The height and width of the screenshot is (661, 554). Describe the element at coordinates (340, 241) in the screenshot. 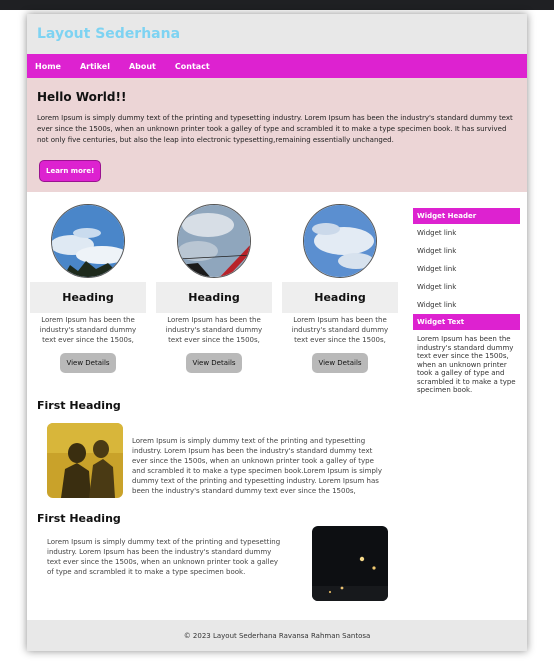

I see `card-image-sky` at that location.